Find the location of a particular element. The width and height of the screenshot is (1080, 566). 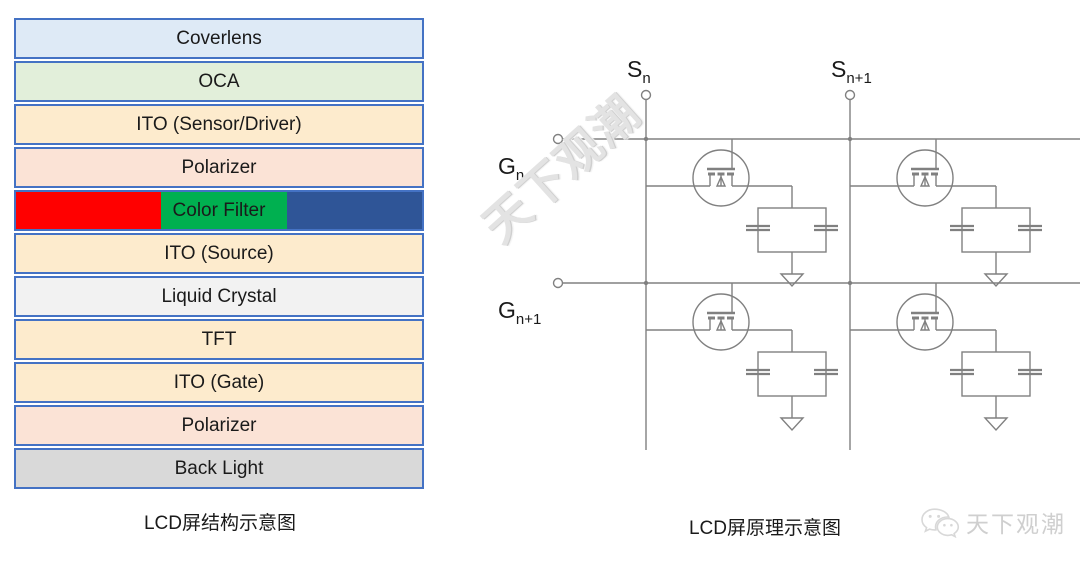

layer-label: Coverlens is located at coordinates (219, 38).